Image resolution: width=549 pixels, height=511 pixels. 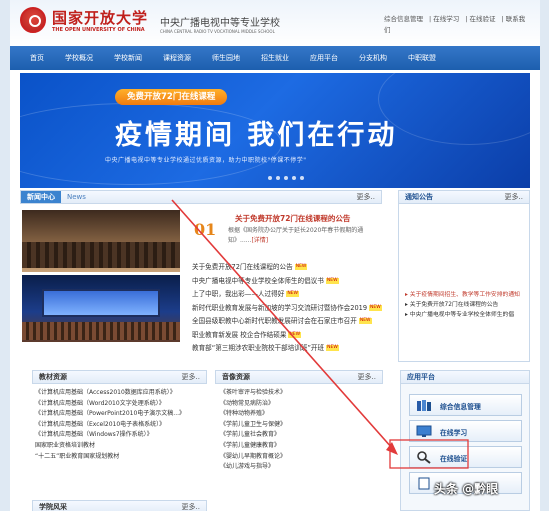 What do you see at coordinates (288, 349) in the screenshot?
I see `news-item: 教育部“第三期涉农职业院校干部培训班”开班 NEW` at bounding box center [288, 349].